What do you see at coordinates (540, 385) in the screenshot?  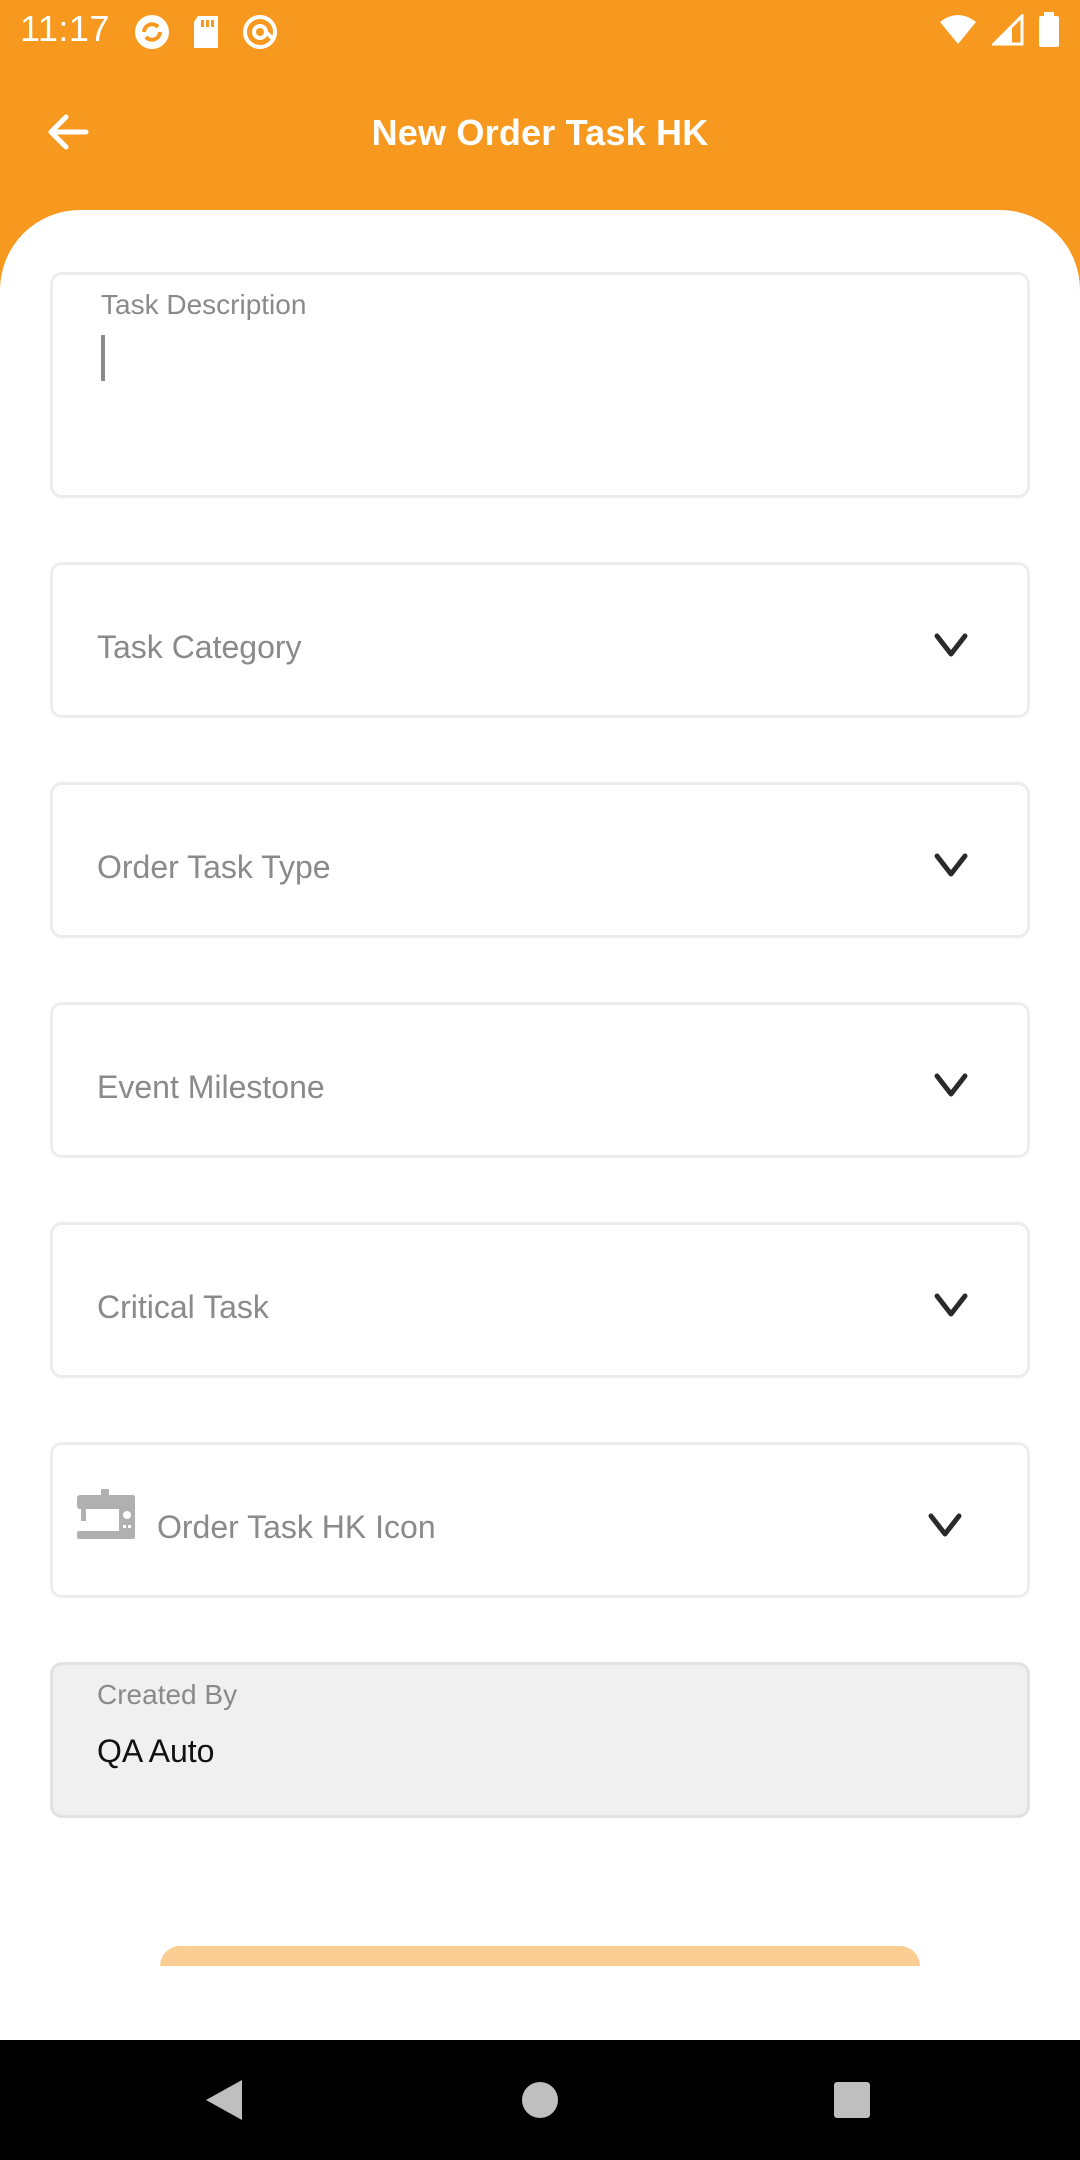 I see `task-description-field: Task Description` at bounding box center [540, 385].